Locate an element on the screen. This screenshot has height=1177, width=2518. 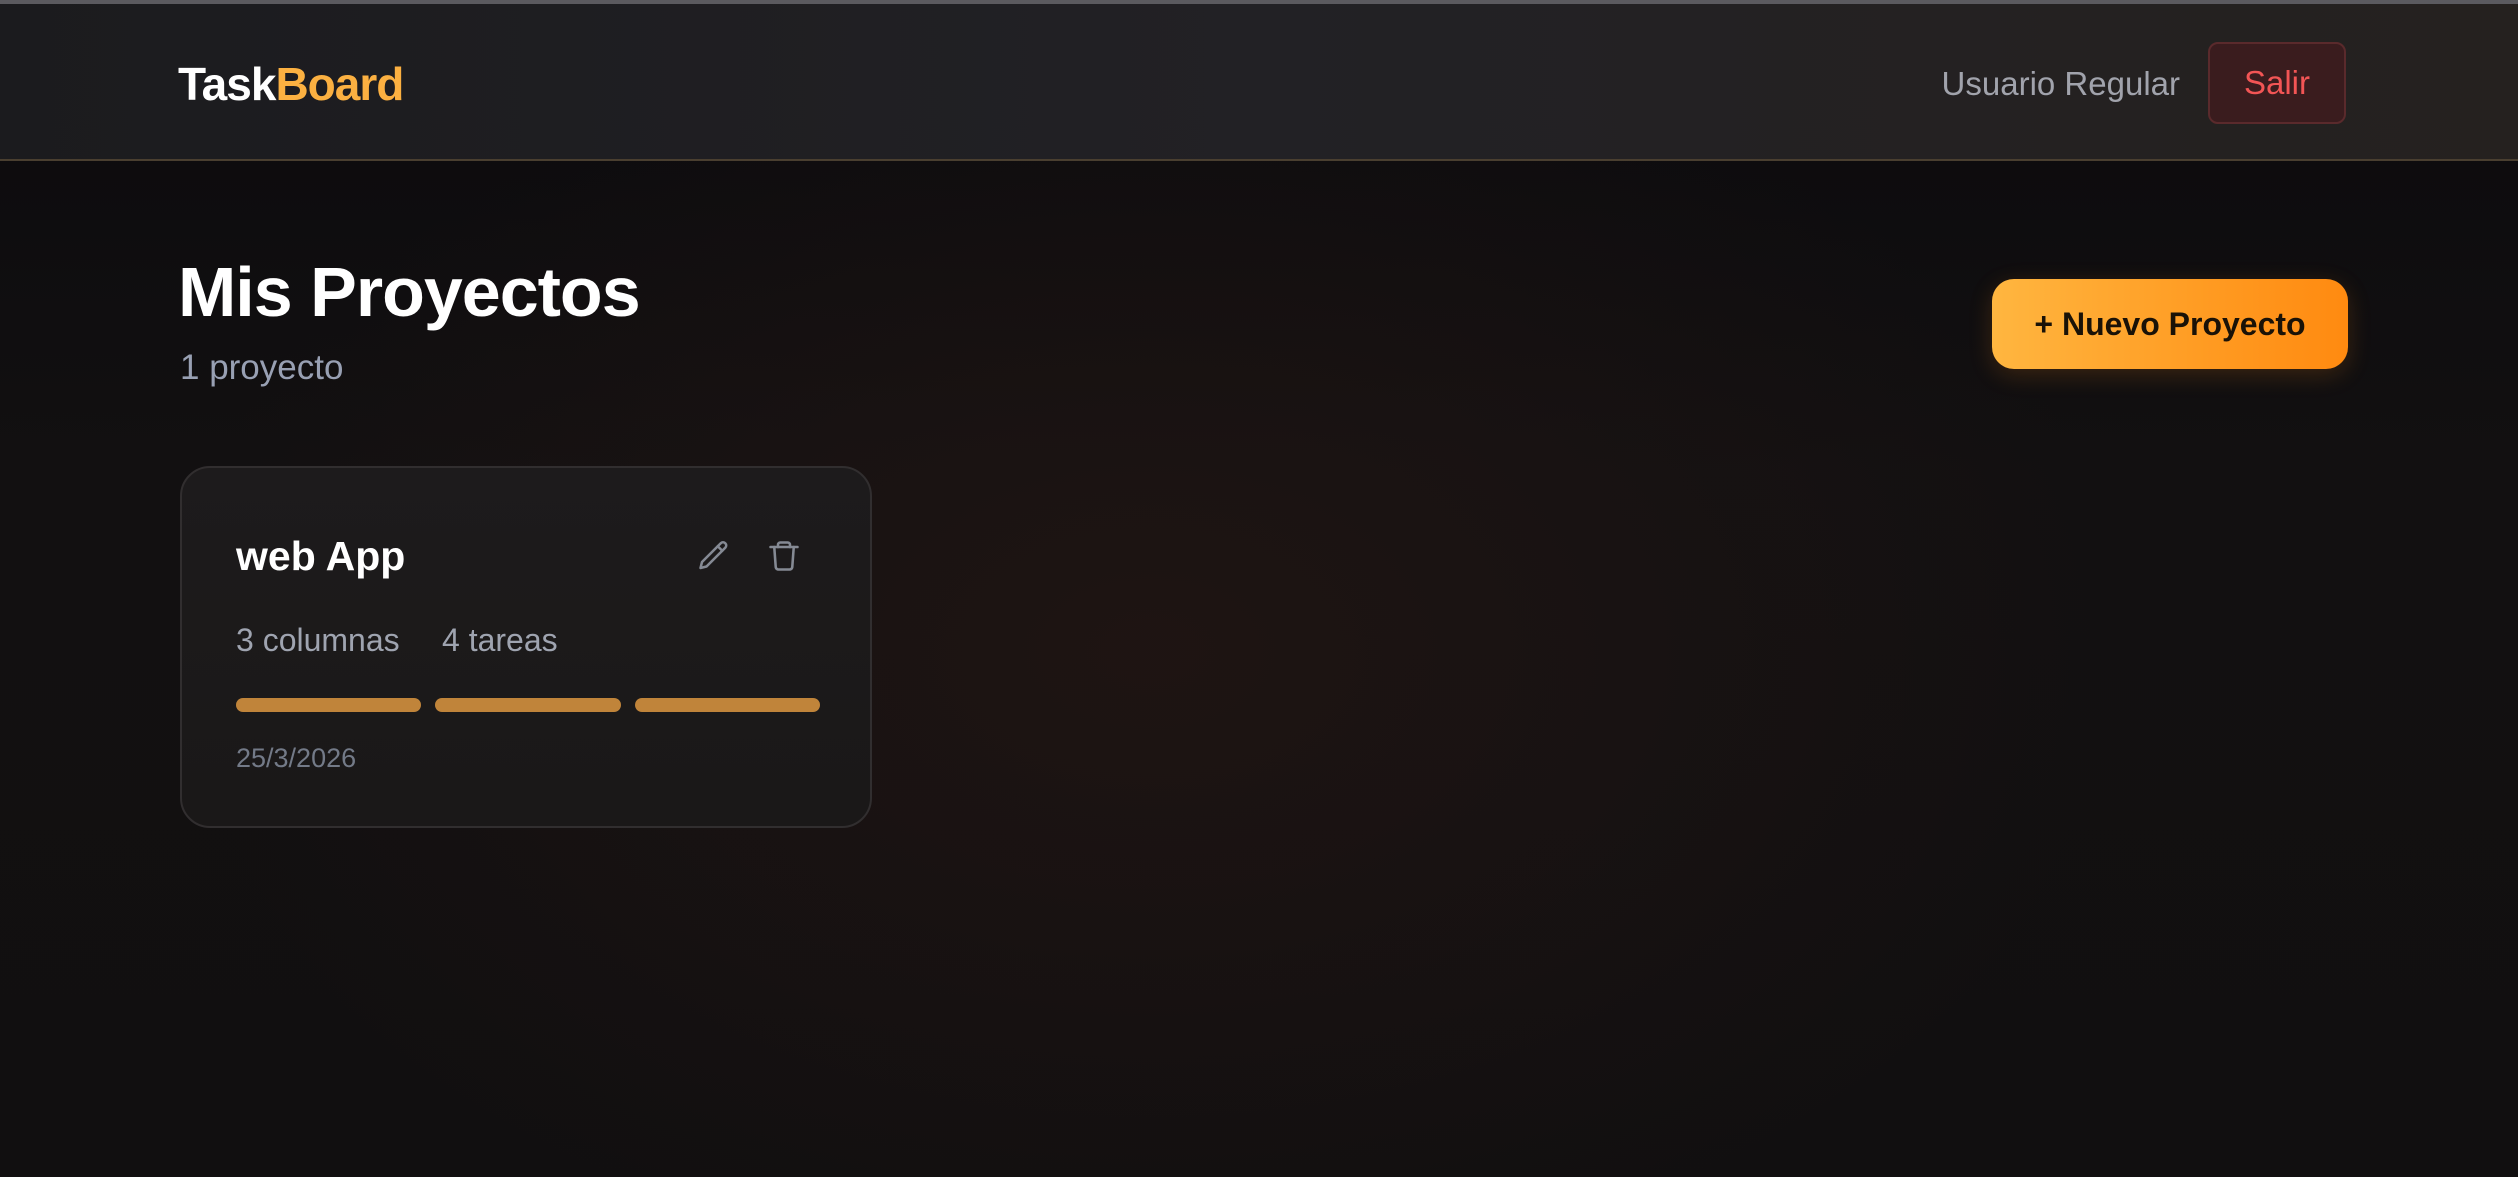
trash-icon is located at coordinates (784, 556).